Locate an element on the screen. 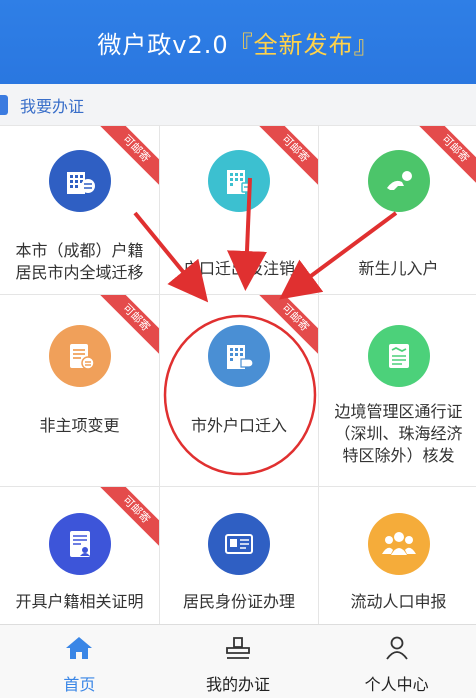  home-icon is located at coordinates (79, 648).